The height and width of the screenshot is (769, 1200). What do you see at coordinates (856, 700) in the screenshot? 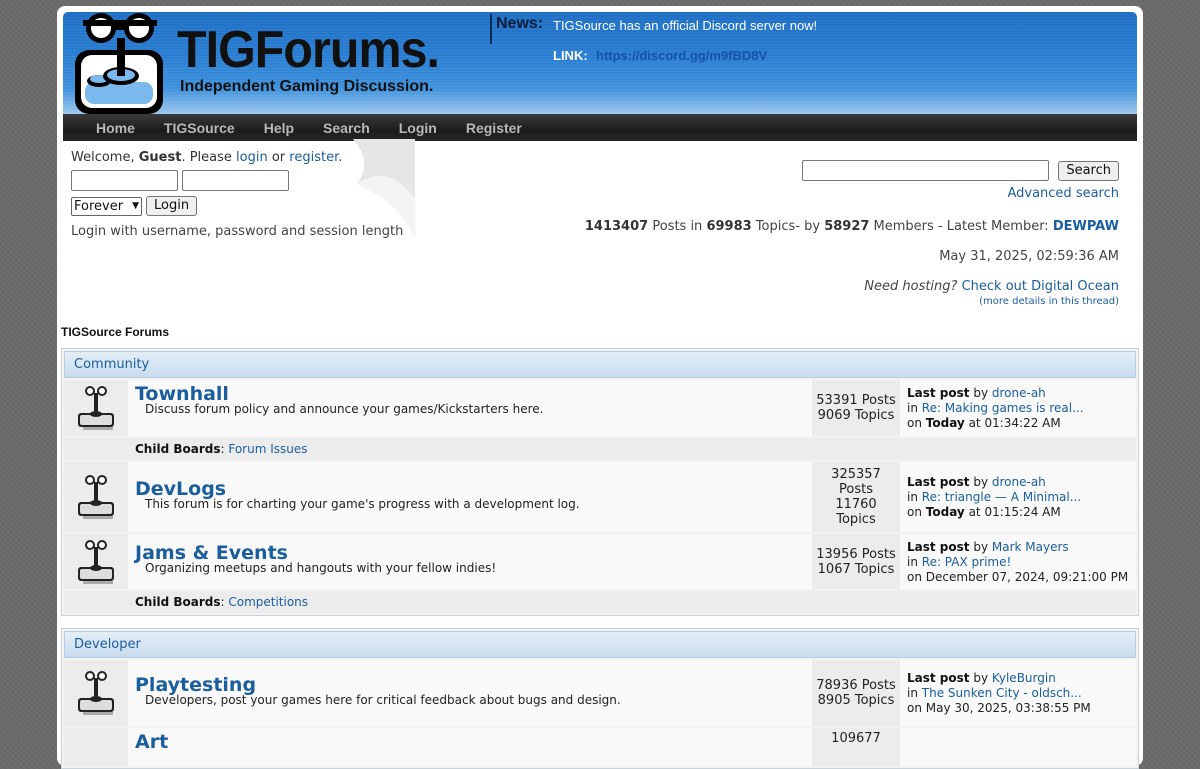
I see `topics-count: 8905 Topics` at bounding box center [856, 700].